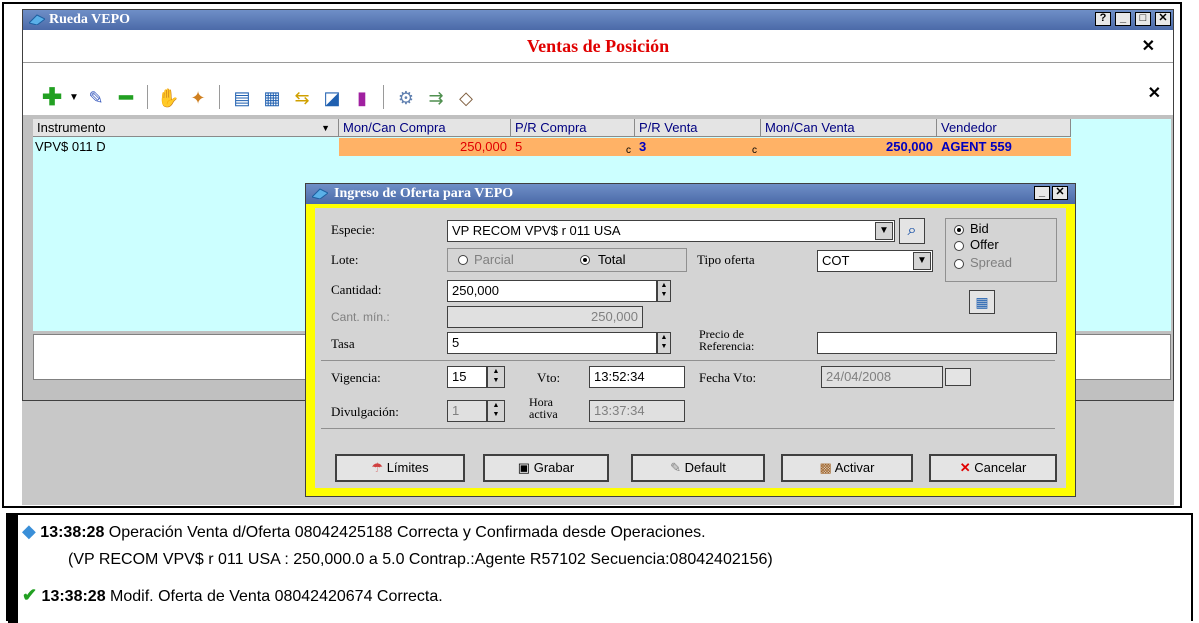 The image size is (1199, 623). I want to click on offer-radio, so click(959, 246).